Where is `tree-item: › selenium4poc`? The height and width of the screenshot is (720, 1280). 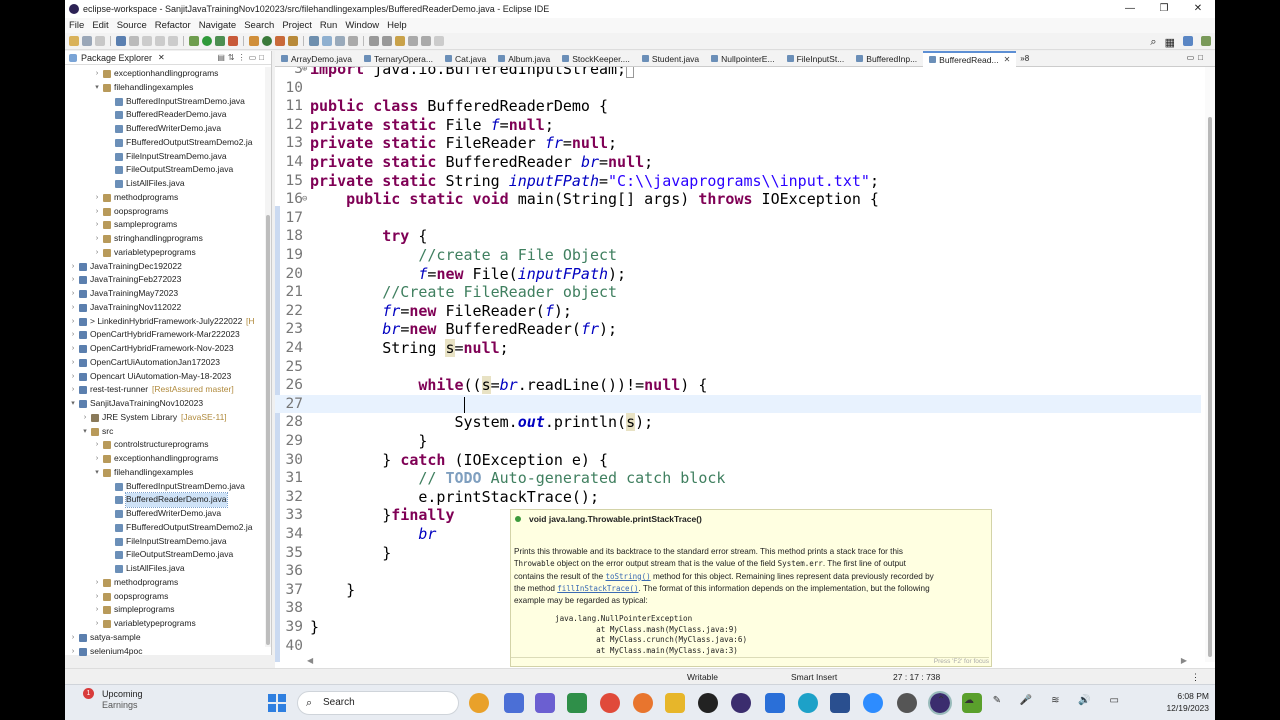 tree-item: › selenium4poc is located at coordinates (165, 651).